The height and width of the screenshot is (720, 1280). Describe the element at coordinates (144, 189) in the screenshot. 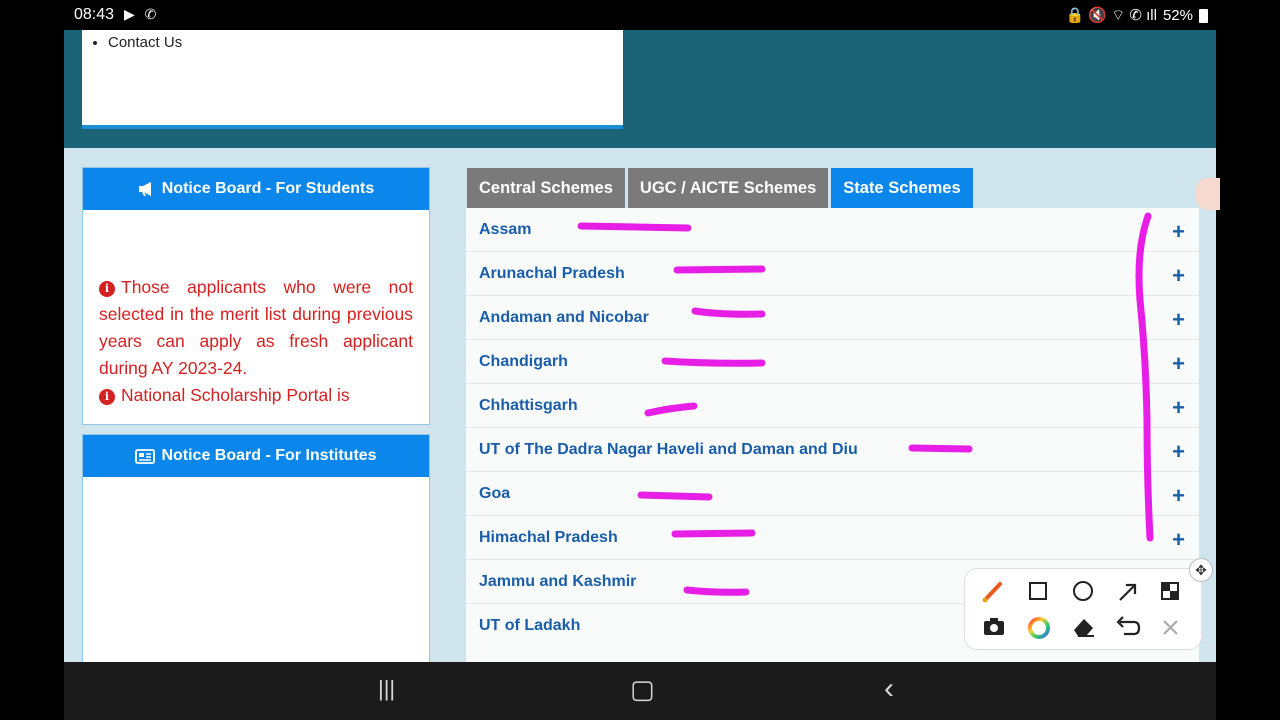

I see `megaphone-icon` at that location.